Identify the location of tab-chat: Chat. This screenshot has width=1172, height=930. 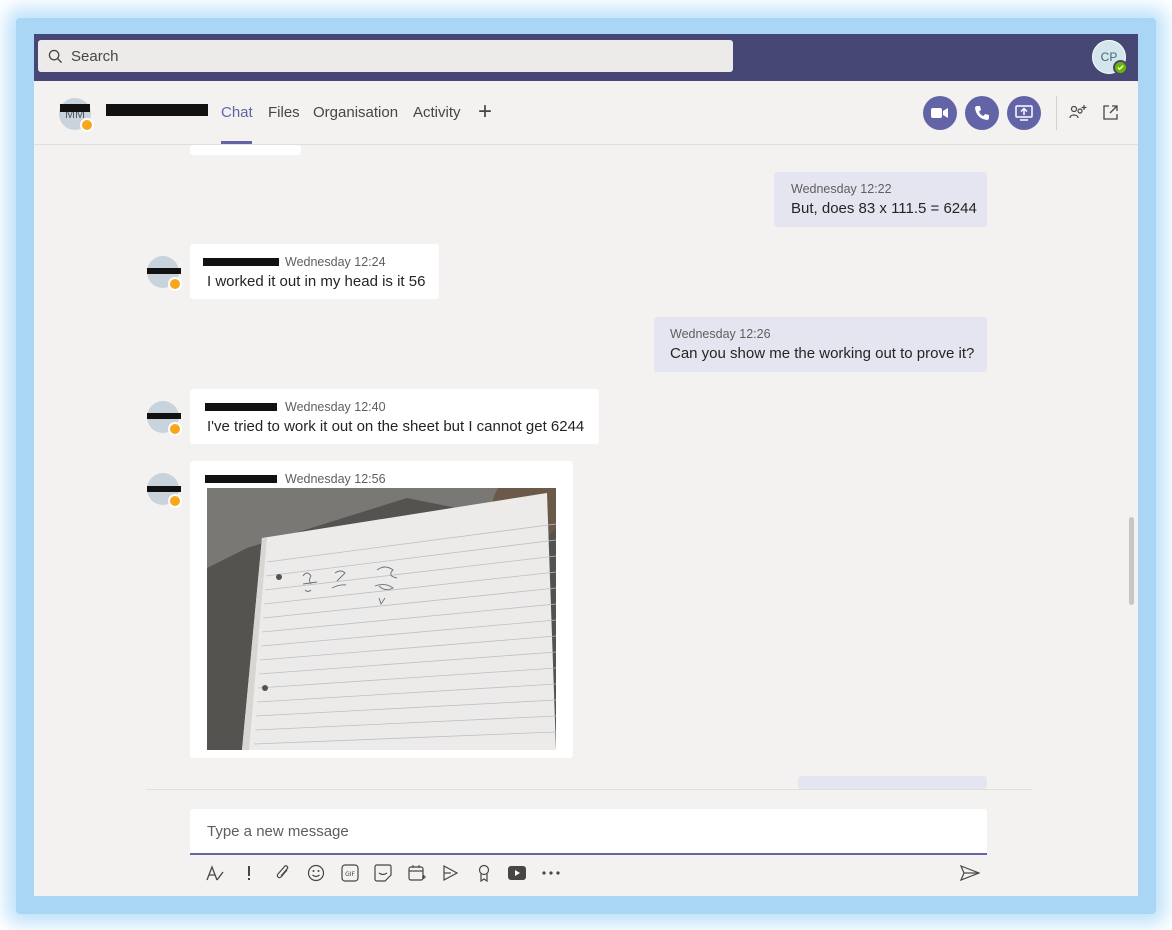
(237, 112).